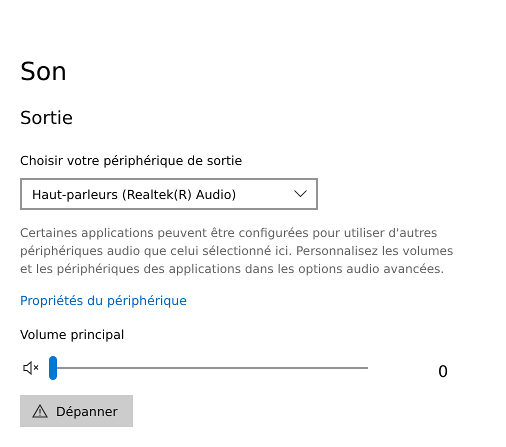 This screenshot has height=447, width=506. I want to click on speaker-icon, so click(32, 368).